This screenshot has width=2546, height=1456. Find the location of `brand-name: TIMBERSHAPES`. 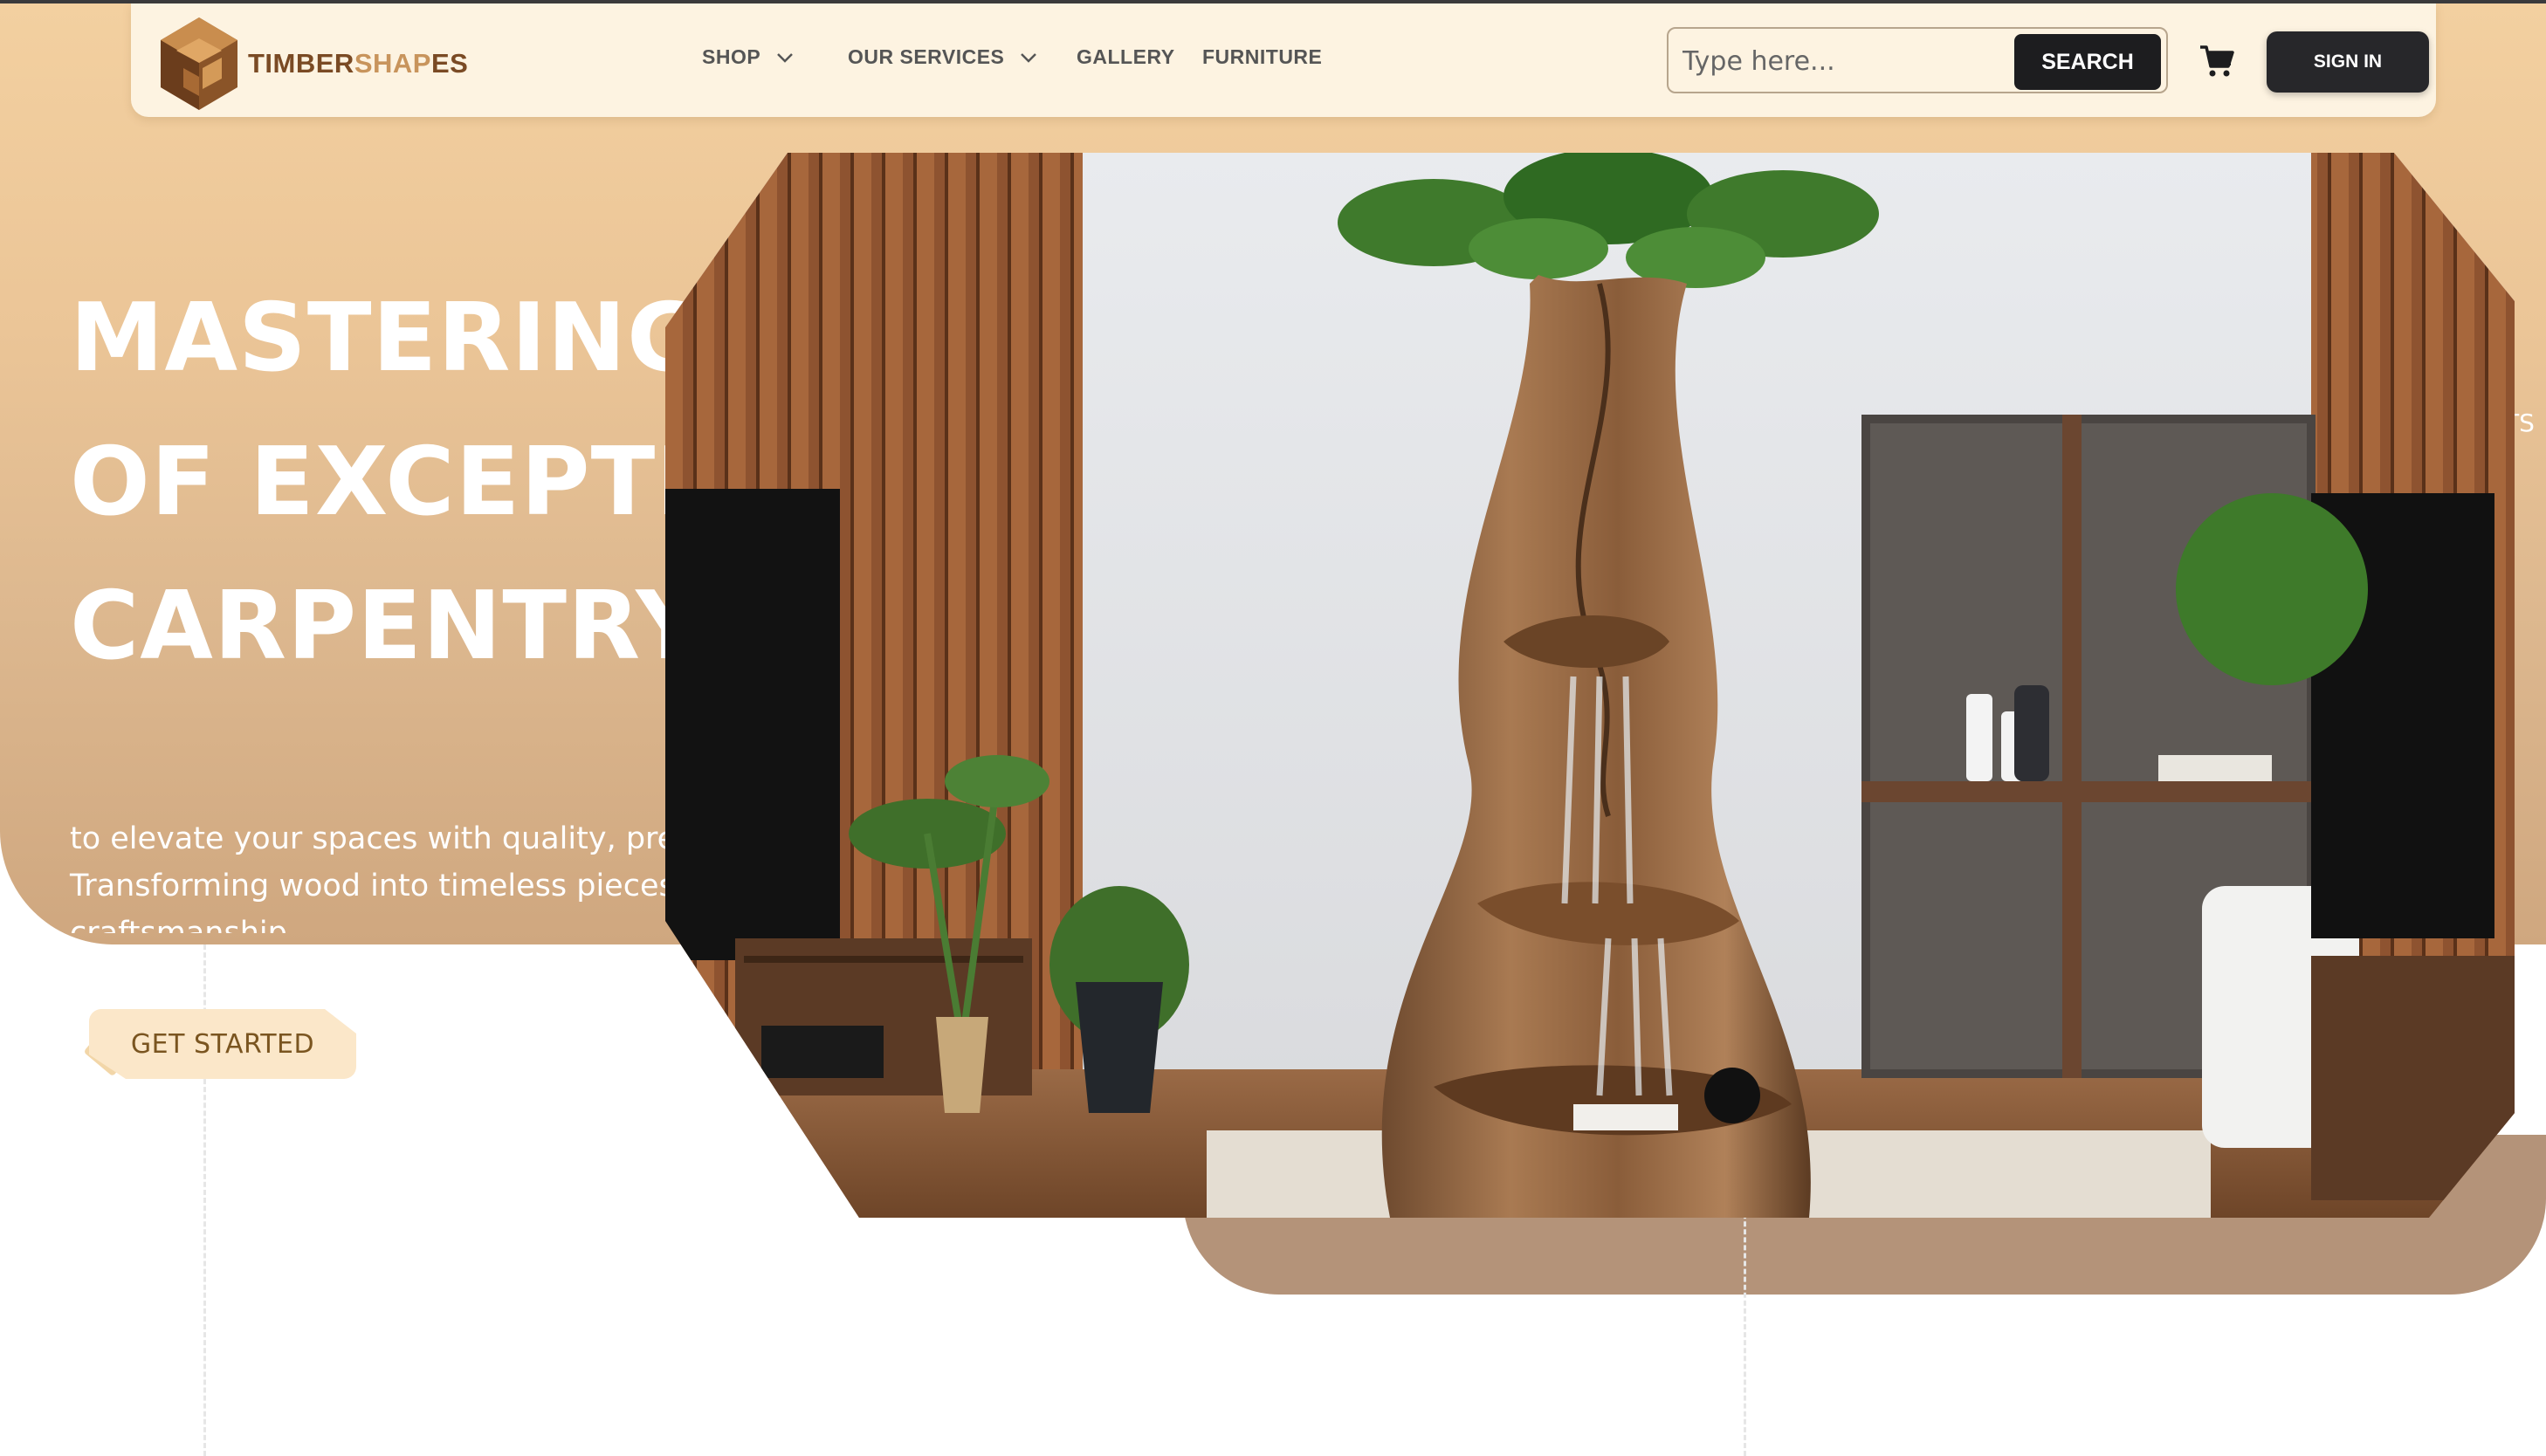

brand-name: TIMBERSHAPES is located at coordinates (358, 63).